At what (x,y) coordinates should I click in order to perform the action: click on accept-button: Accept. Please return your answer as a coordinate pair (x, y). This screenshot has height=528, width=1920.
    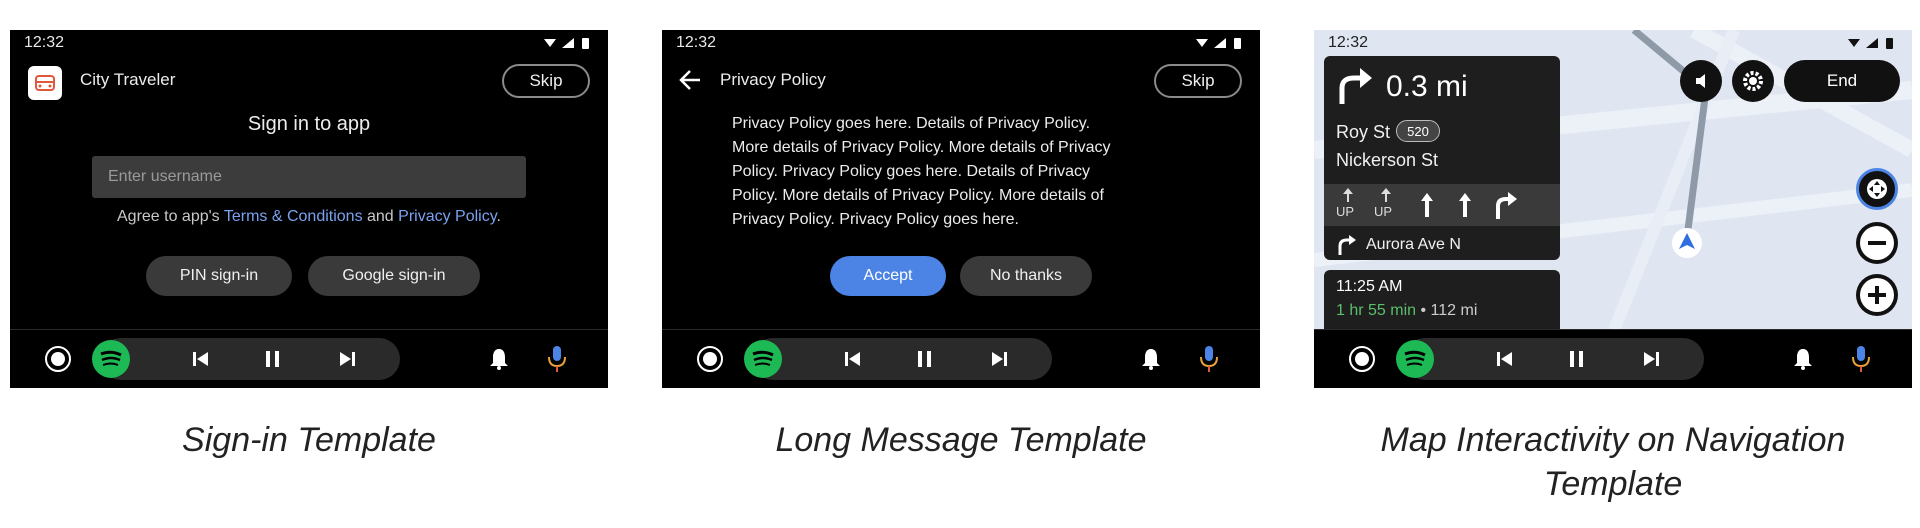
    Looking at the image, I should click on (888, 276).